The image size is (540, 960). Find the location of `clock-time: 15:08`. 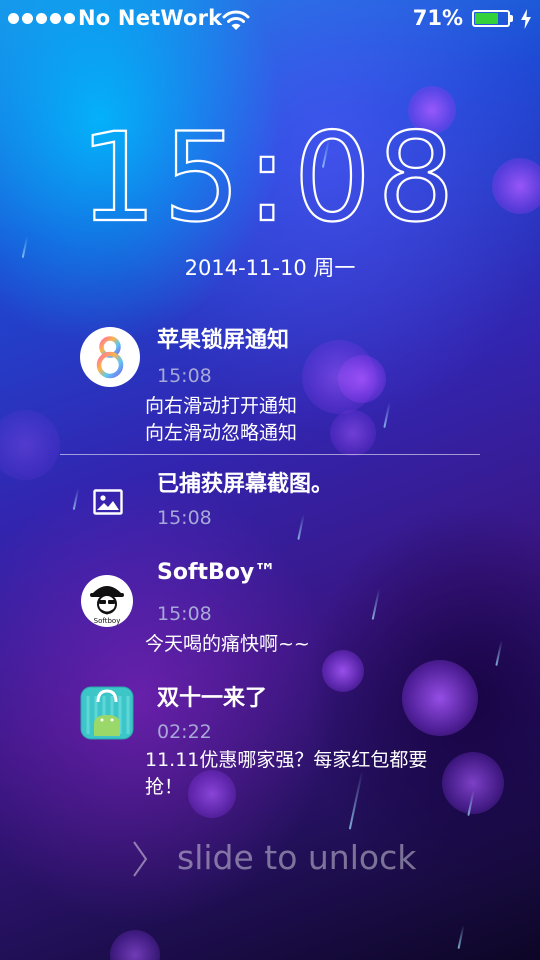

clock-time: 15:08 is located at coordinates (270, 172).